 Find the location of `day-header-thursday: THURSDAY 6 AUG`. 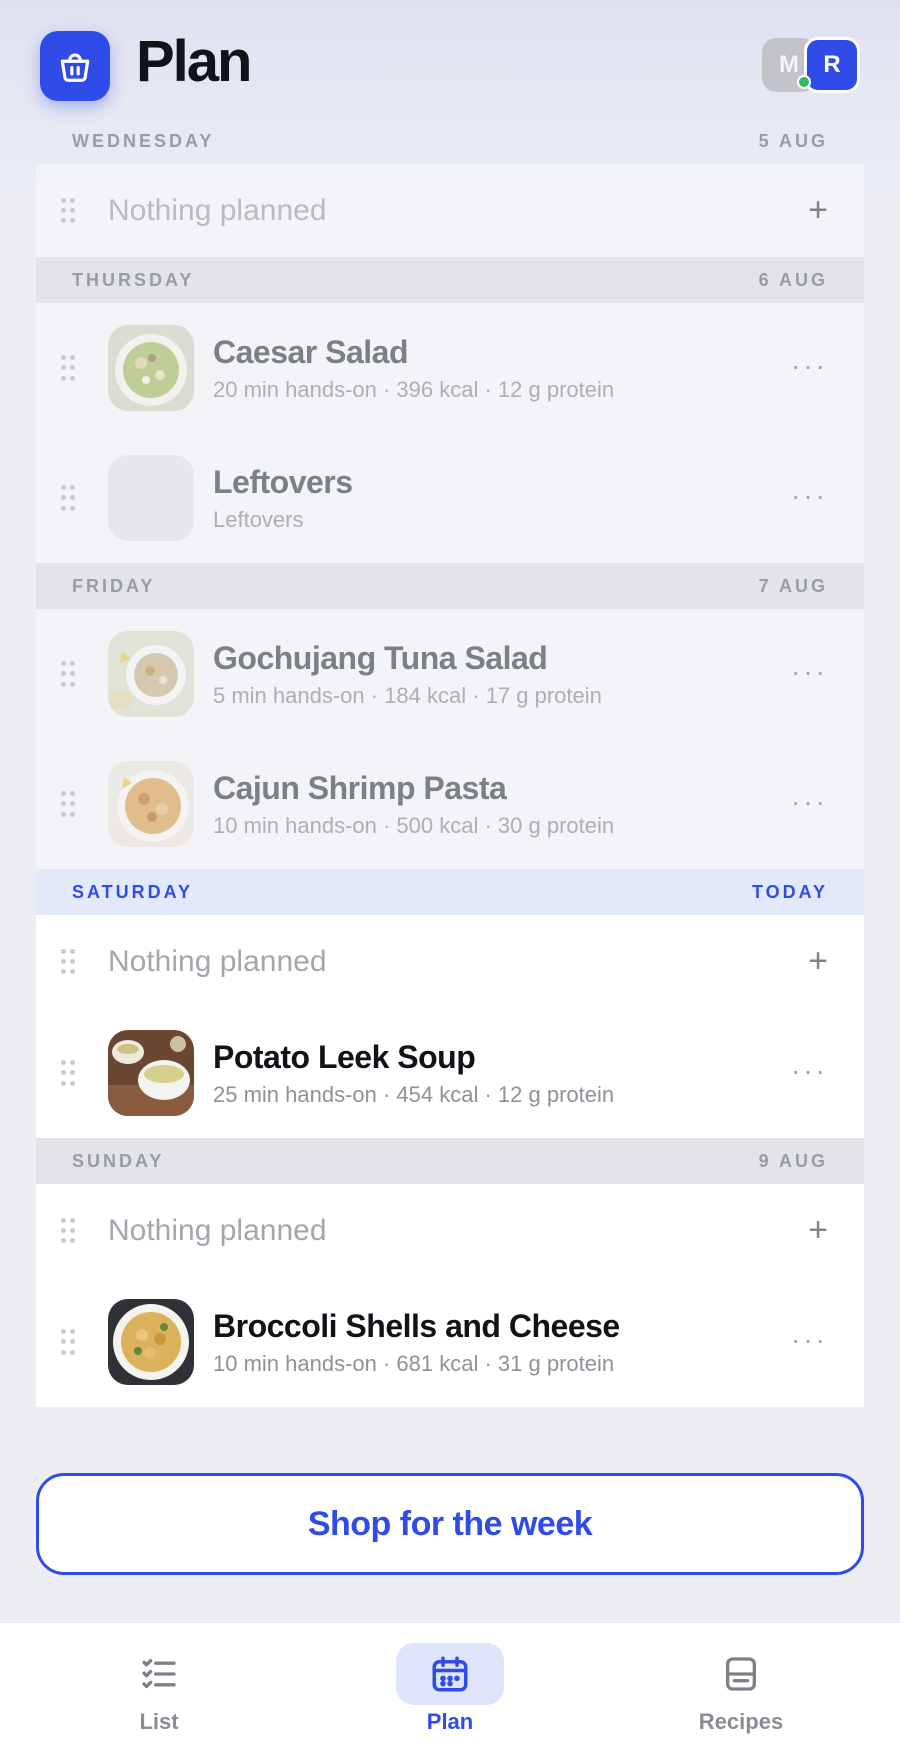

day-header-thursday: THURSDAY 6 AUG is located at coordinates (450, 280).